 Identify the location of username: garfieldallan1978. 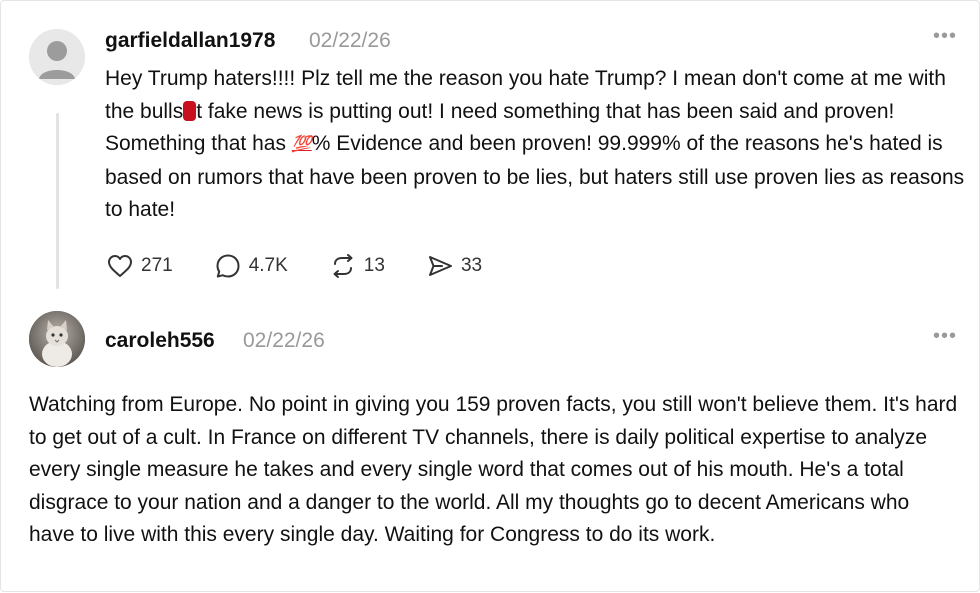
(190, 41).